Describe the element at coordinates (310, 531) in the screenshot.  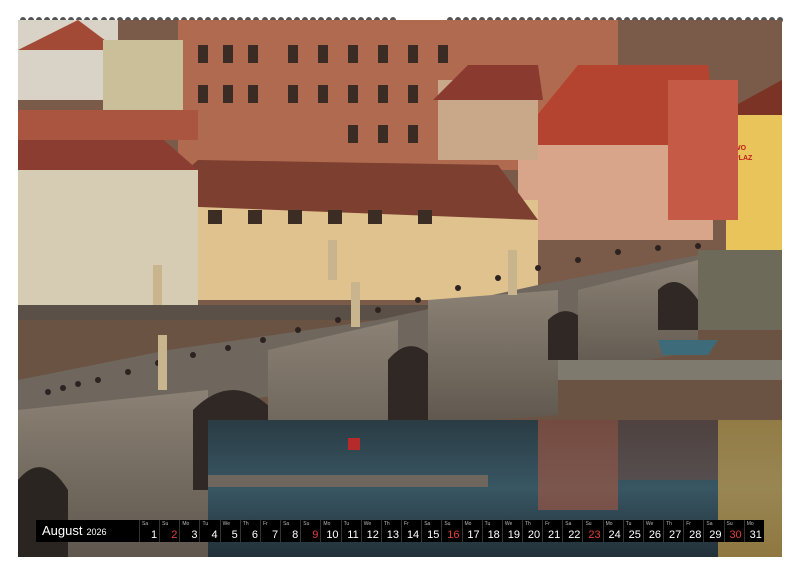
I see `day-cell: Su 9` at that location.